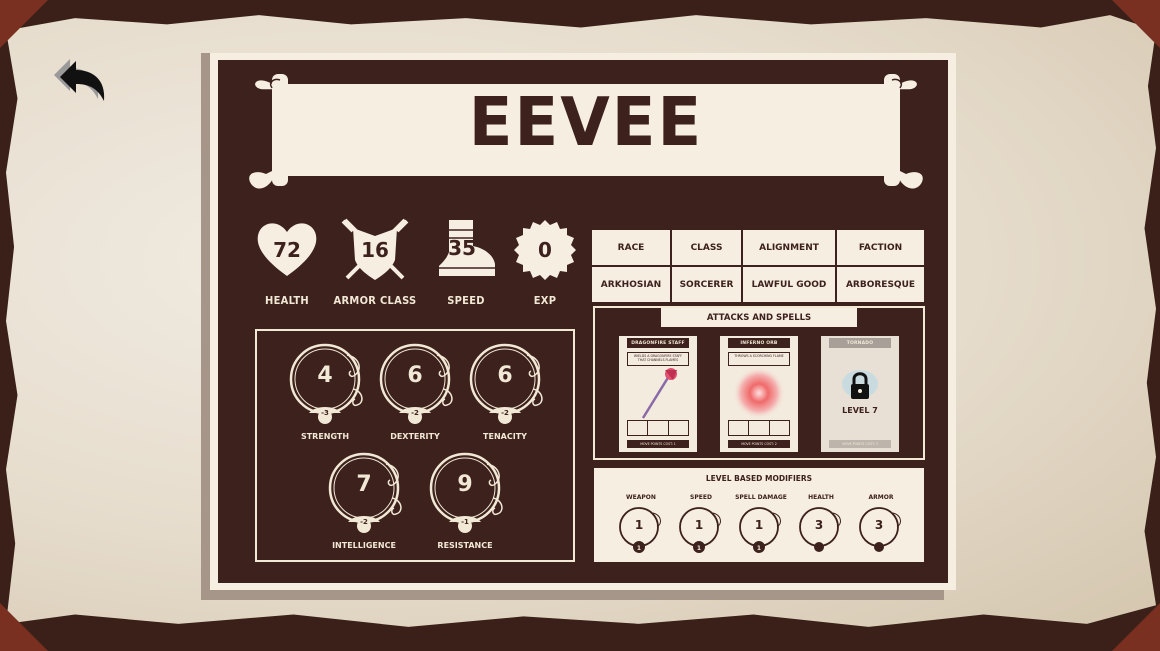 Image resolution: width=1160 pixels, height=651 pixels. Describe the element at coordinates (701, 497) in the screenshot. I see `modifier-label: SPEED` at that location.